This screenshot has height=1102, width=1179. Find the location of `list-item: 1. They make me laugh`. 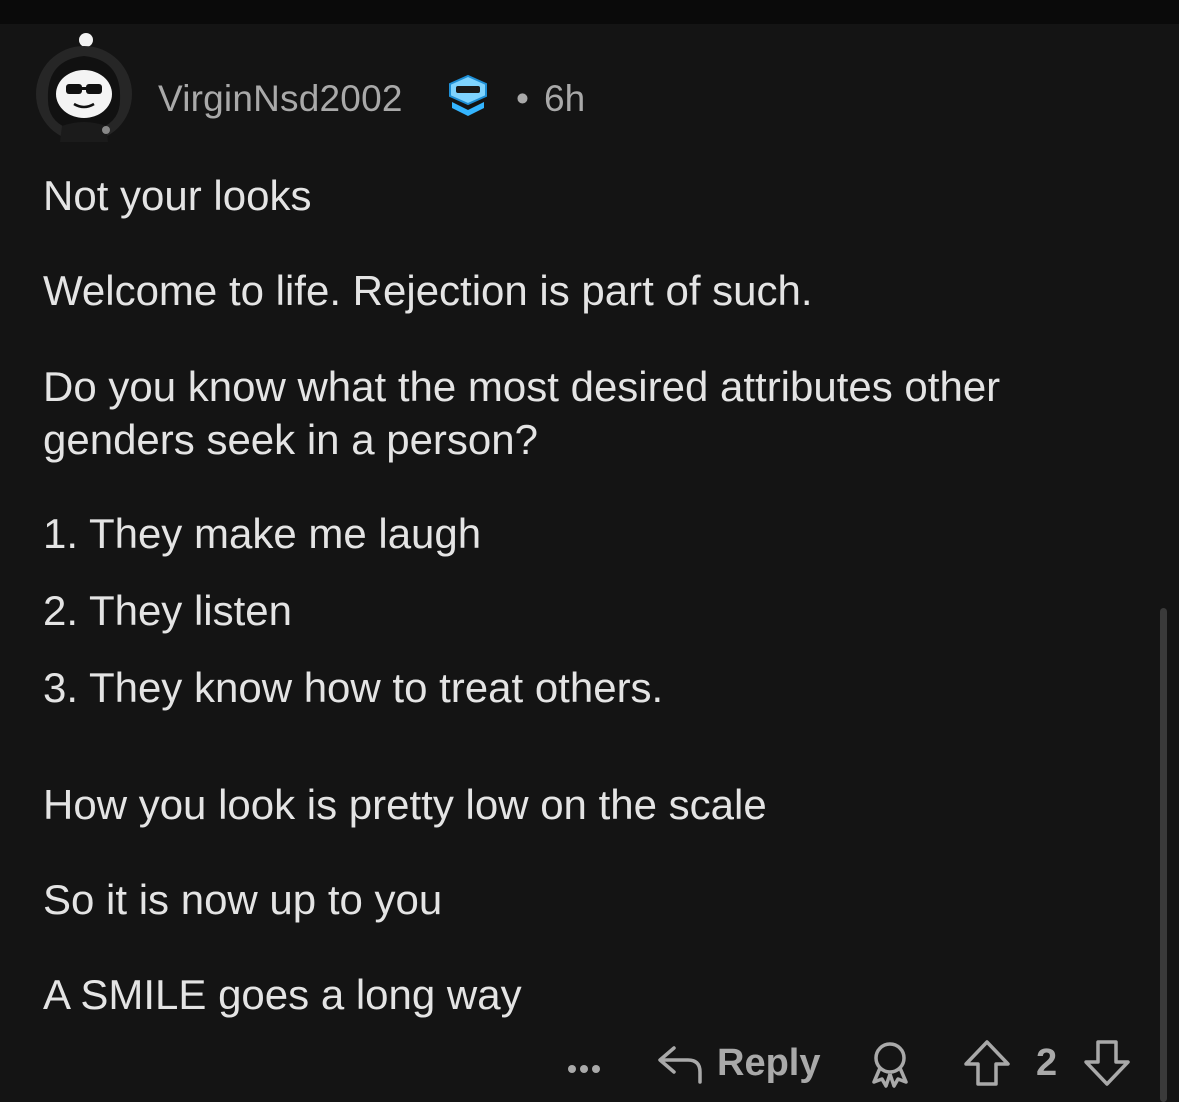

list-item: 1. They make me laugh is located at coordinates (262, 533).